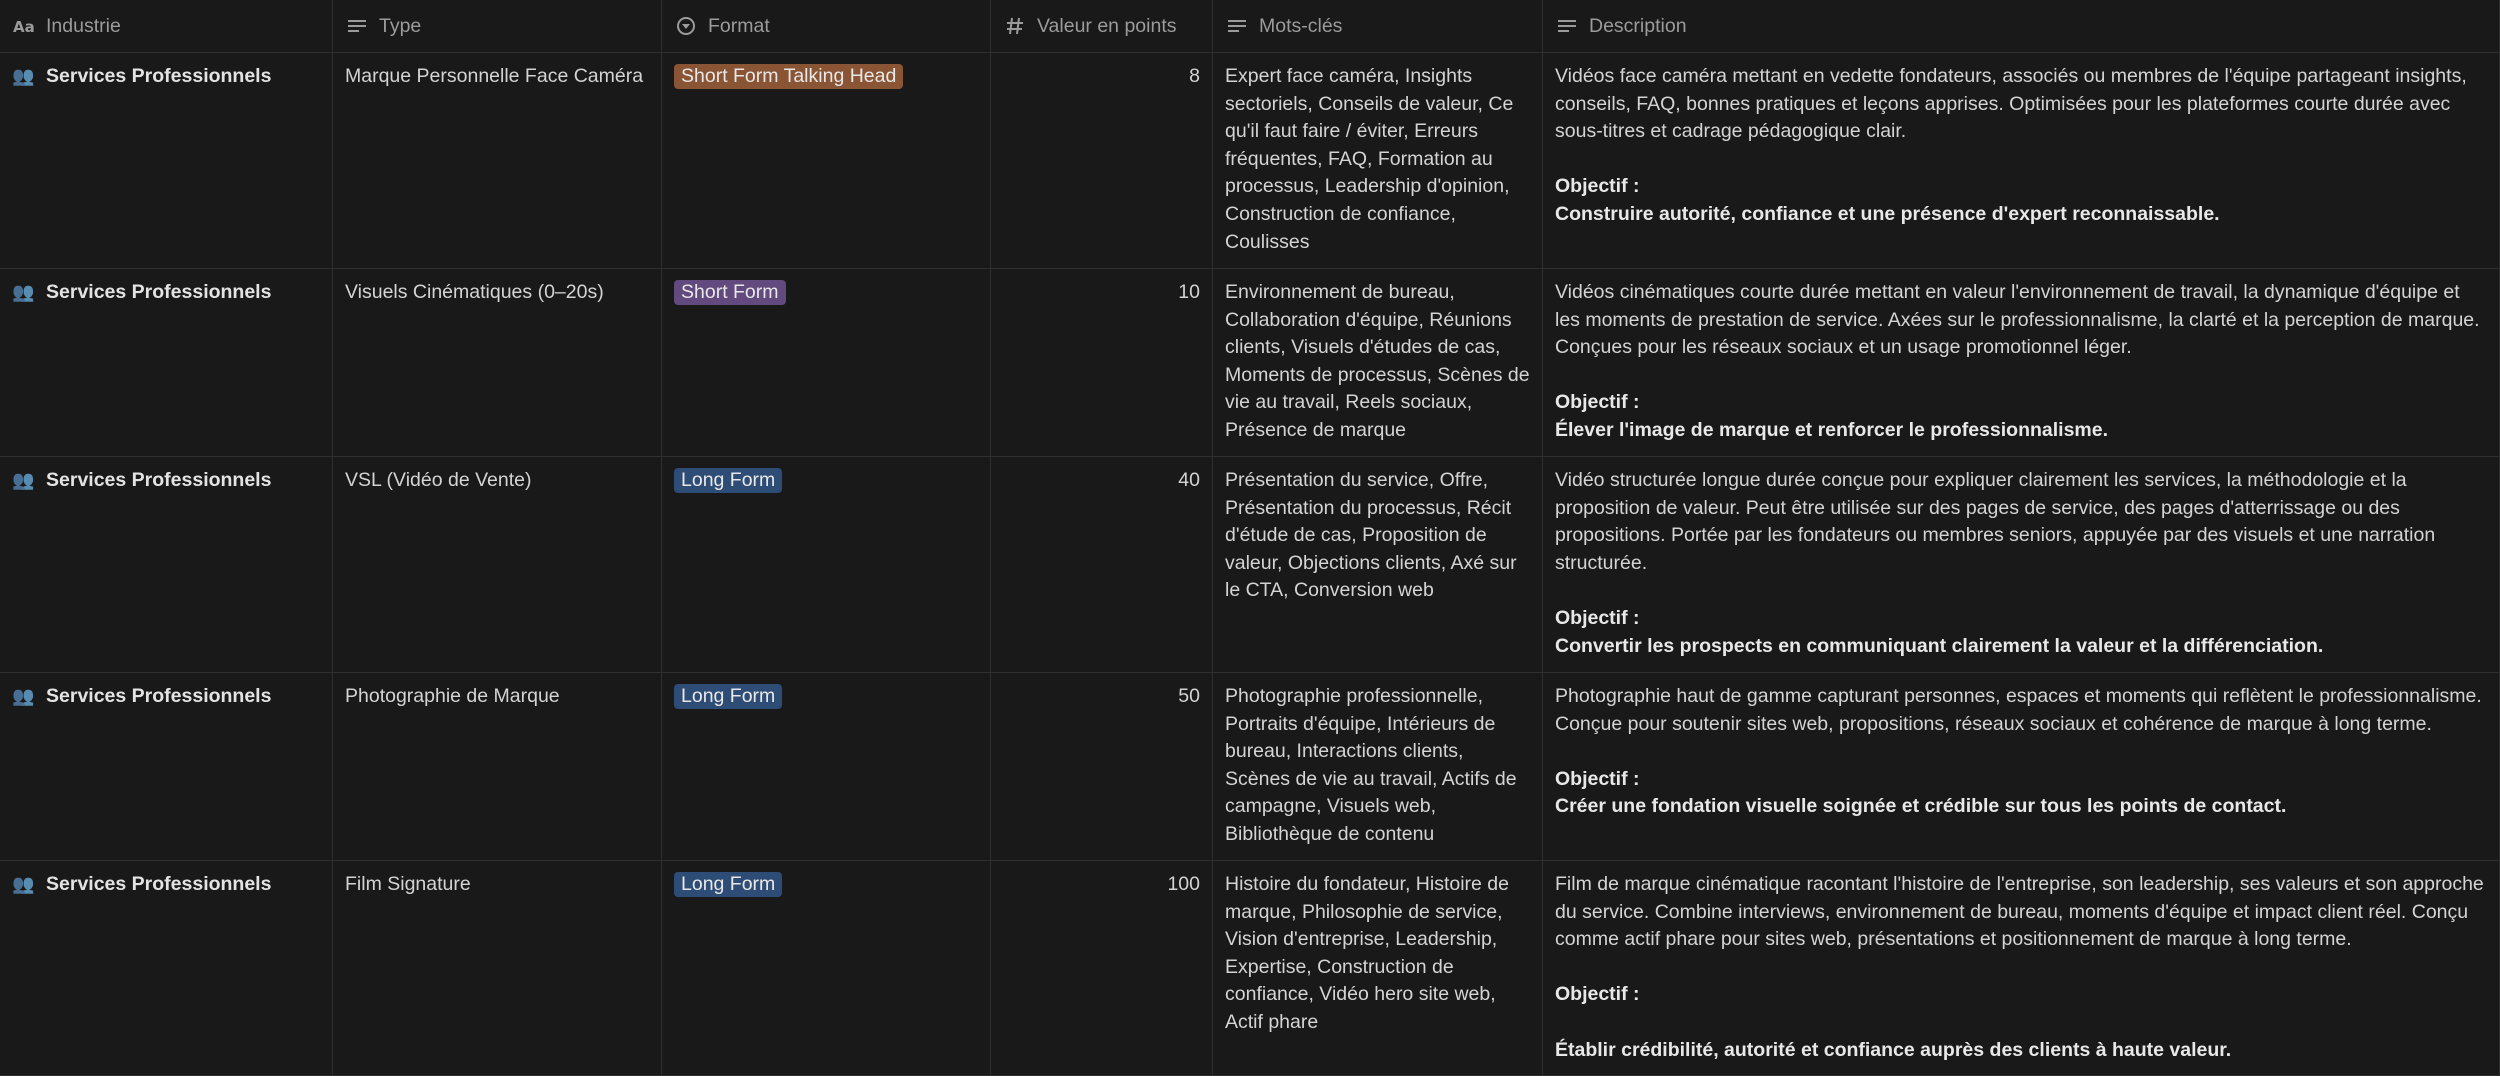 This screenshot has width=2500, height=1076. What do you see at coordinates (1102, 968) in the screenshot?
I see `points-cell: 100` at bounding box center [1102, 968].